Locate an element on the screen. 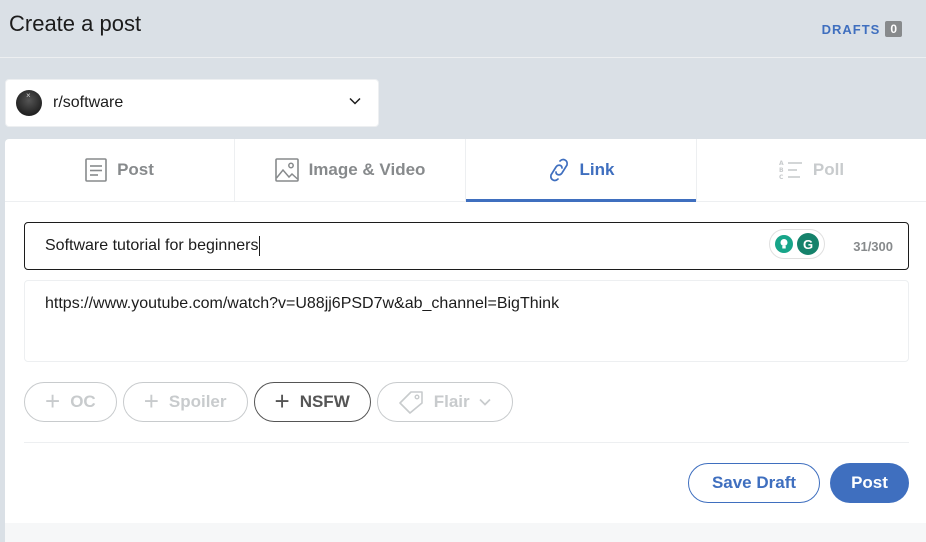 This screenshot has height=542, width=926. oc-tag-button: + OC is located at coordinates (70, 402).